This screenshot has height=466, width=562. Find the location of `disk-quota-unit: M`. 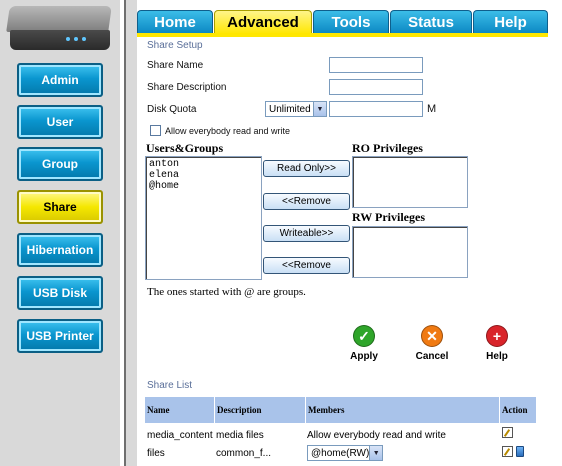

disk-quota-unit: M is located at coordinates (432, 109).